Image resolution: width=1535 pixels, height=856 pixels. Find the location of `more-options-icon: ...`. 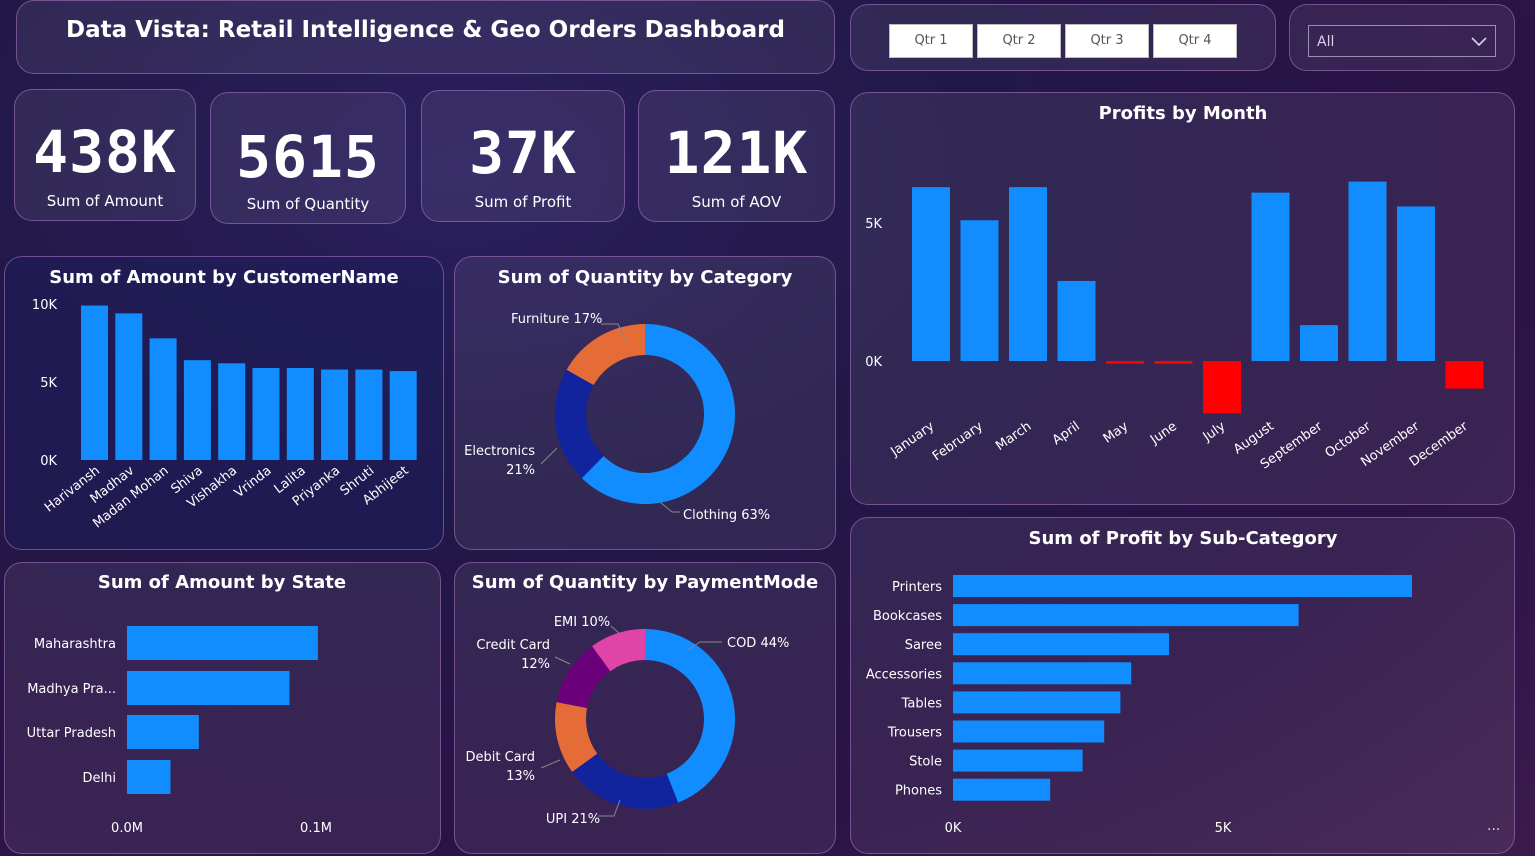

more-options-icon: ... is located at coordinates (1493, 826).